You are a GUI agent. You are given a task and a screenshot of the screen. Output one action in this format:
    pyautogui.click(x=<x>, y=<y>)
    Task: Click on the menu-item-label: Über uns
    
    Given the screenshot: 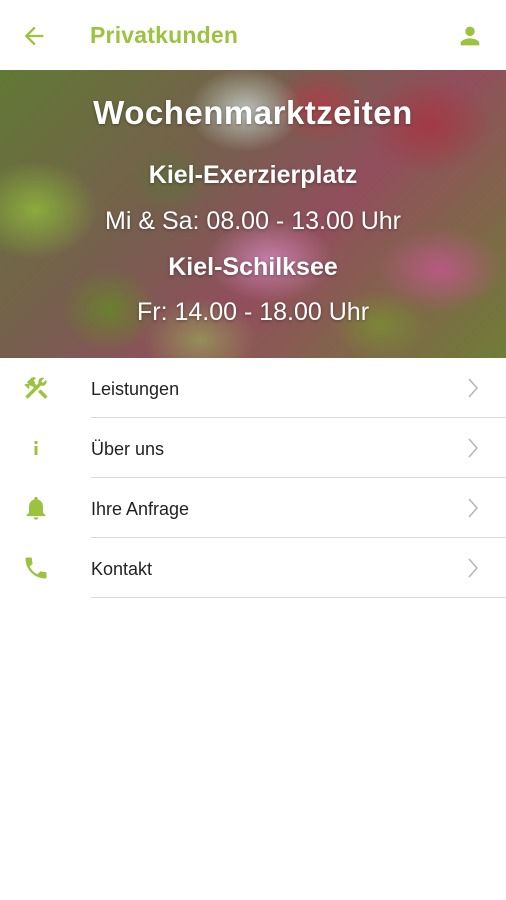 What is the action you would take?
    pyautogui.click(x=128, y=449)
    